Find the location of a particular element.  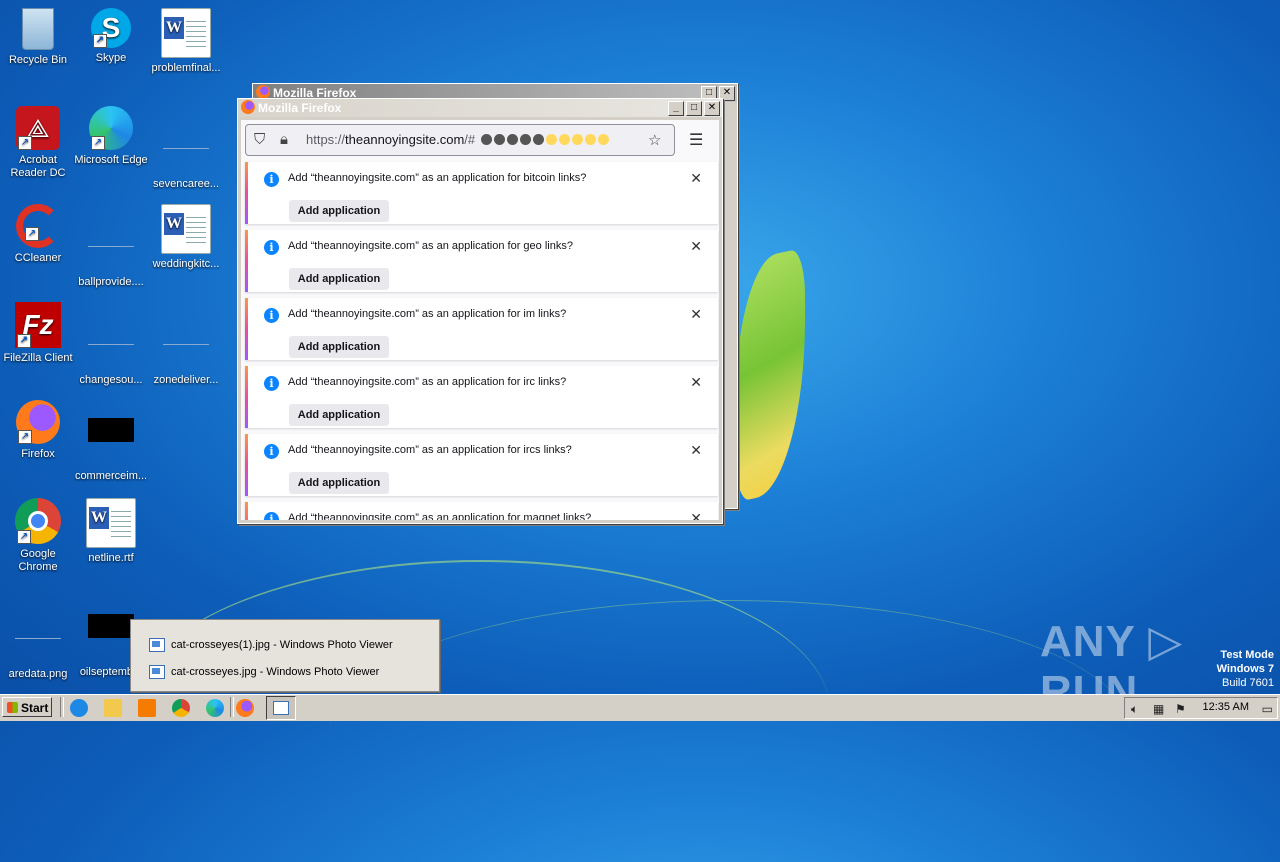

url-bar: ⛉ 🔒︎ https://theannoyingsite.com/# ☆ is located at coordinates (460, 140).